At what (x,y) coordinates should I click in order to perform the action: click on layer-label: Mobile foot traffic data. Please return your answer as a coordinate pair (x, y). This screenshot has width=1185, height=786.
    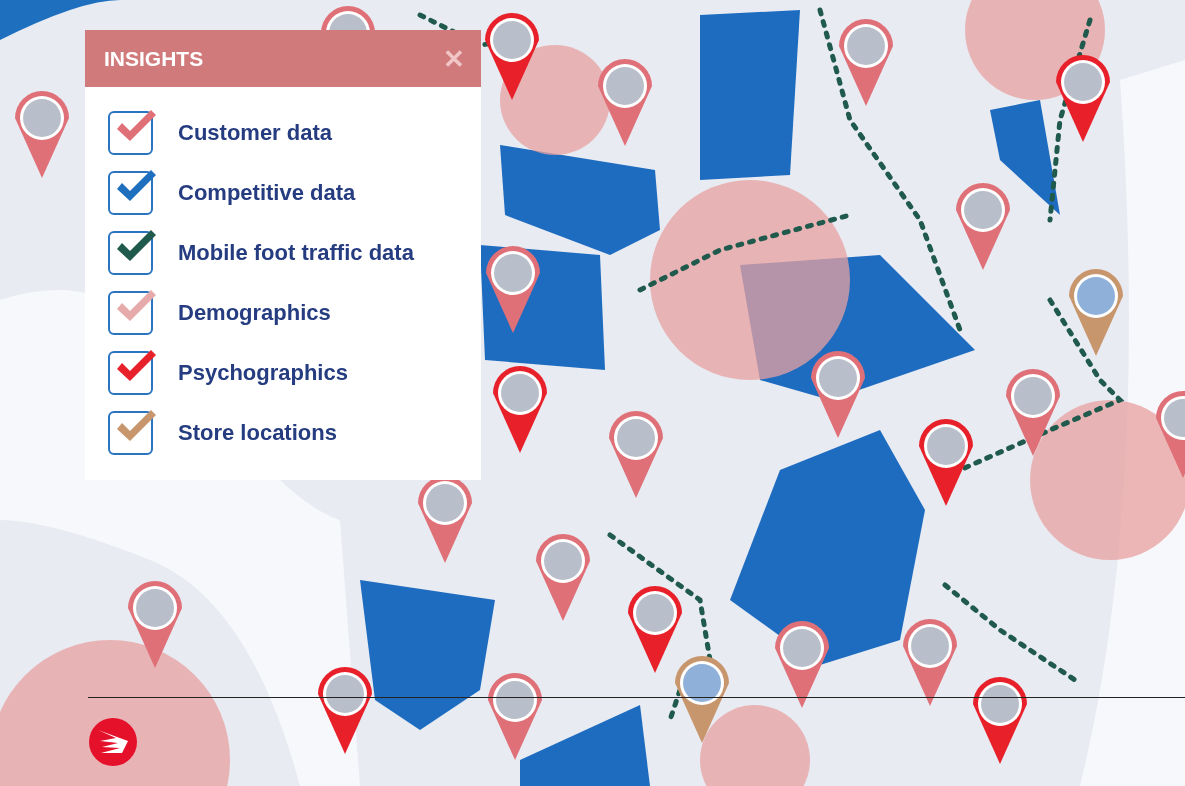
    Looking at the image, I should click on (296, 252).